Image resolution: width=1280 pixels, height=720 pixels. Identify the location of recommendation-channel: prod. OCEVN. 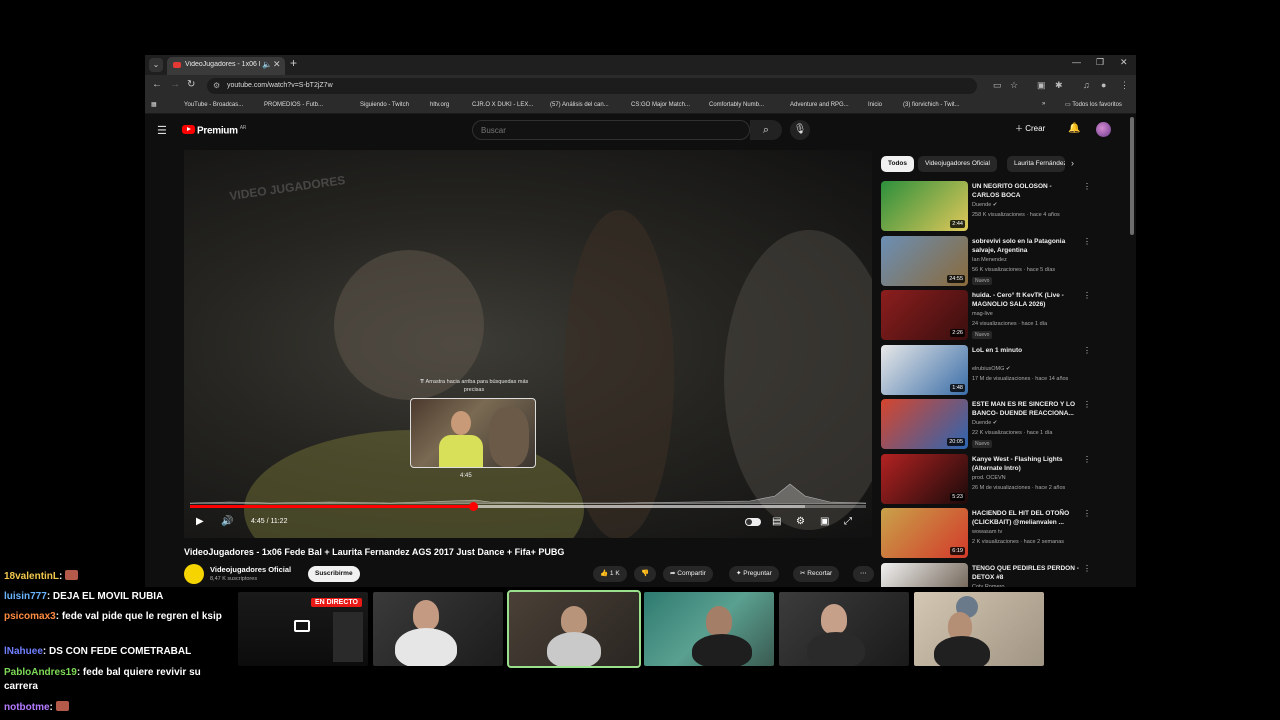
(989, 478).